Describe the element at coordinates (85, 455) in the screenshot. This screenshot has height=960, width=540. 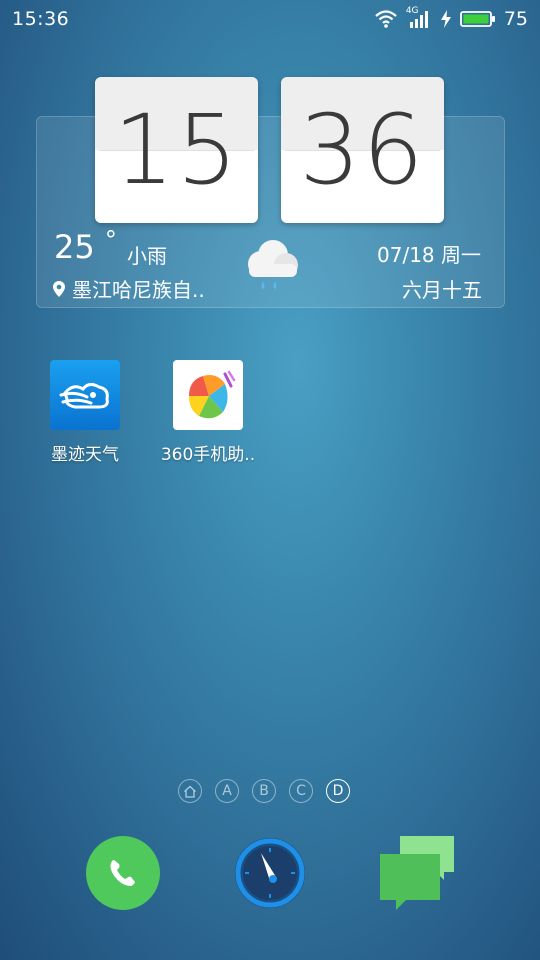
I see `app-label: 墨迹天气` at that location.